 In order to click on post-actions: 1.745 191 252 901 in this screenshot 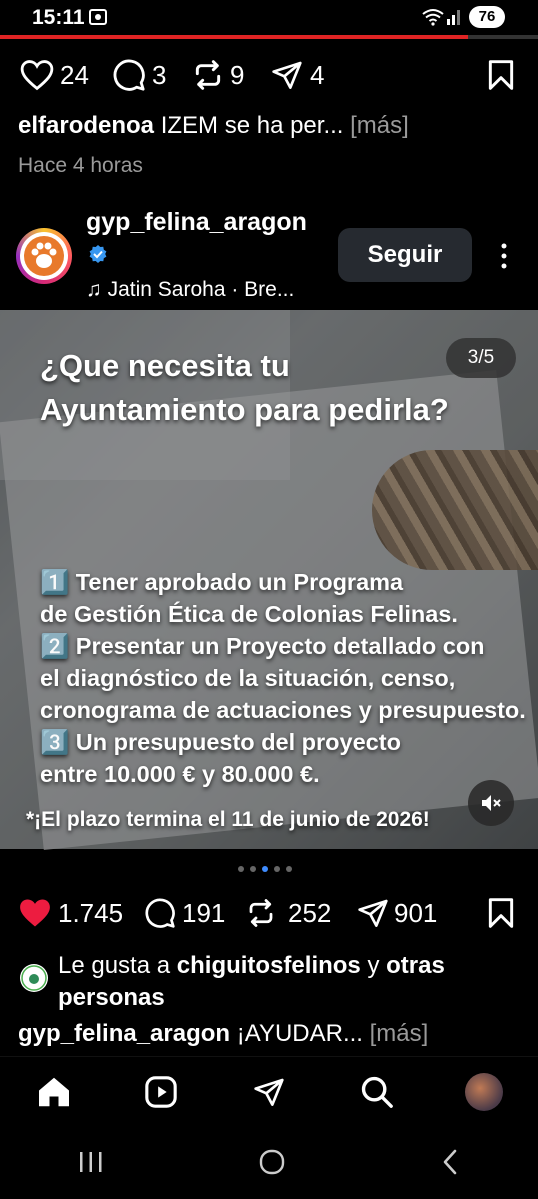, I will do `click(269, 913)`.